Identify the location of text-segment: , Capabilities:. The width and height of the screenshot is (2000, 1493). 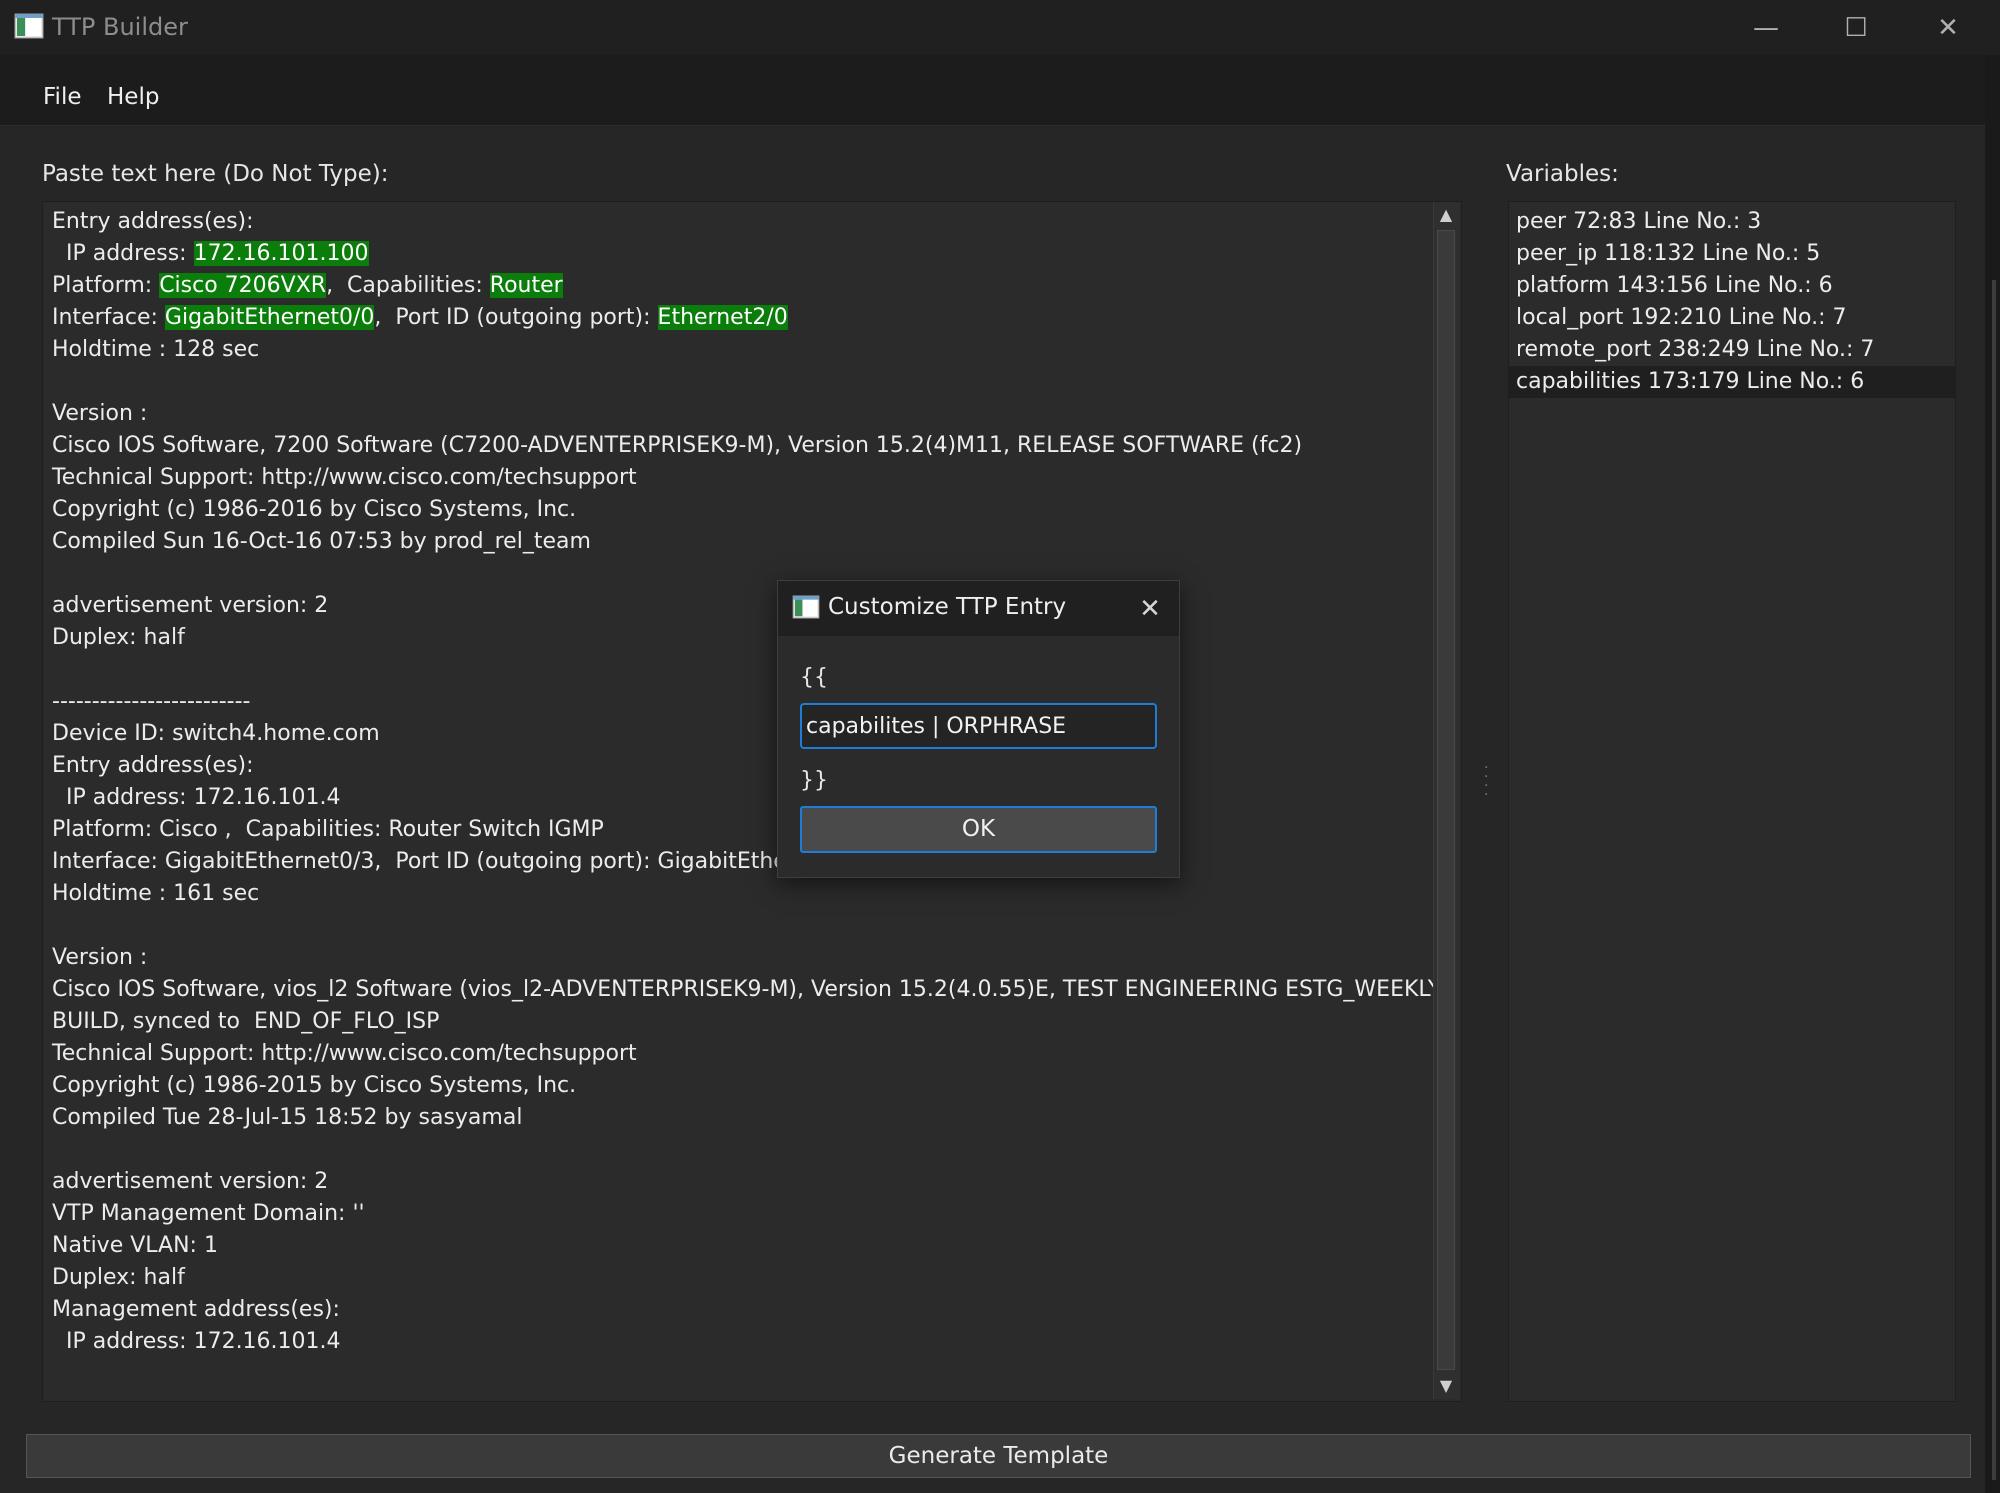
(408, 285).